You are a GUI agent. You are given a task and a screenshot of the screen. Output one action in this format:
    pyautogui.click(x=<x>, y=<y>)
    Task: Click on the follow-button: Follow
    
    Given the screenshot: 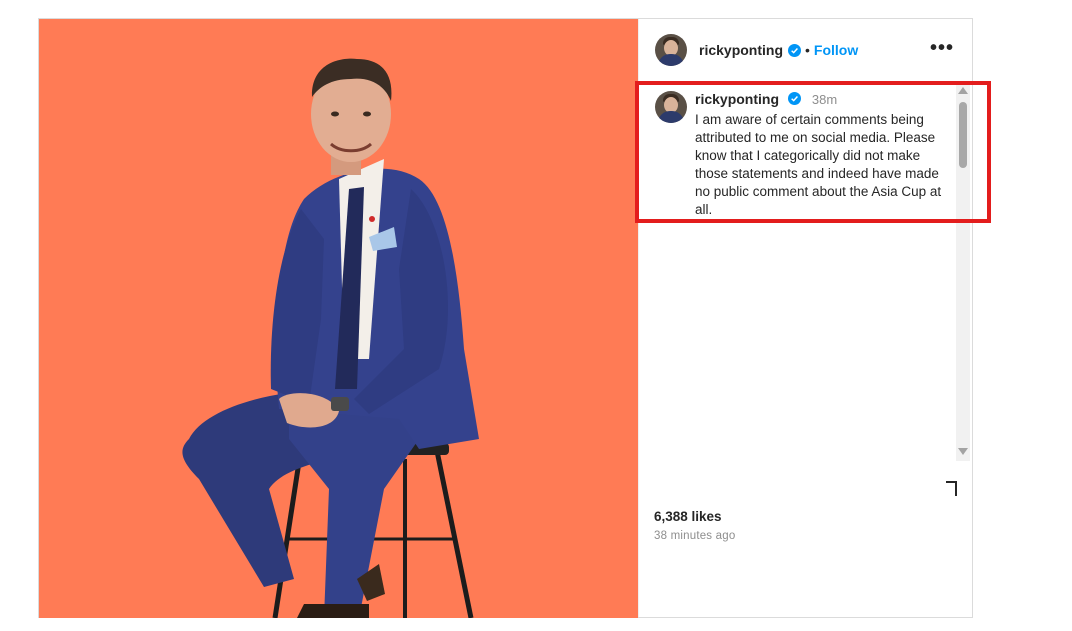 What is the action you would take?
    pyautogui.click(x=836, y=50)
    